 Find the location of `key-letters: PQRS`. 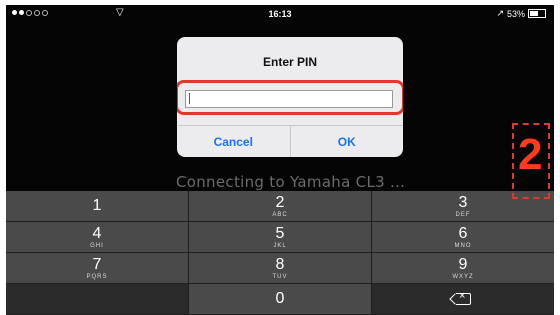

key-letters: PQRS is located at coordinates (97, 277).